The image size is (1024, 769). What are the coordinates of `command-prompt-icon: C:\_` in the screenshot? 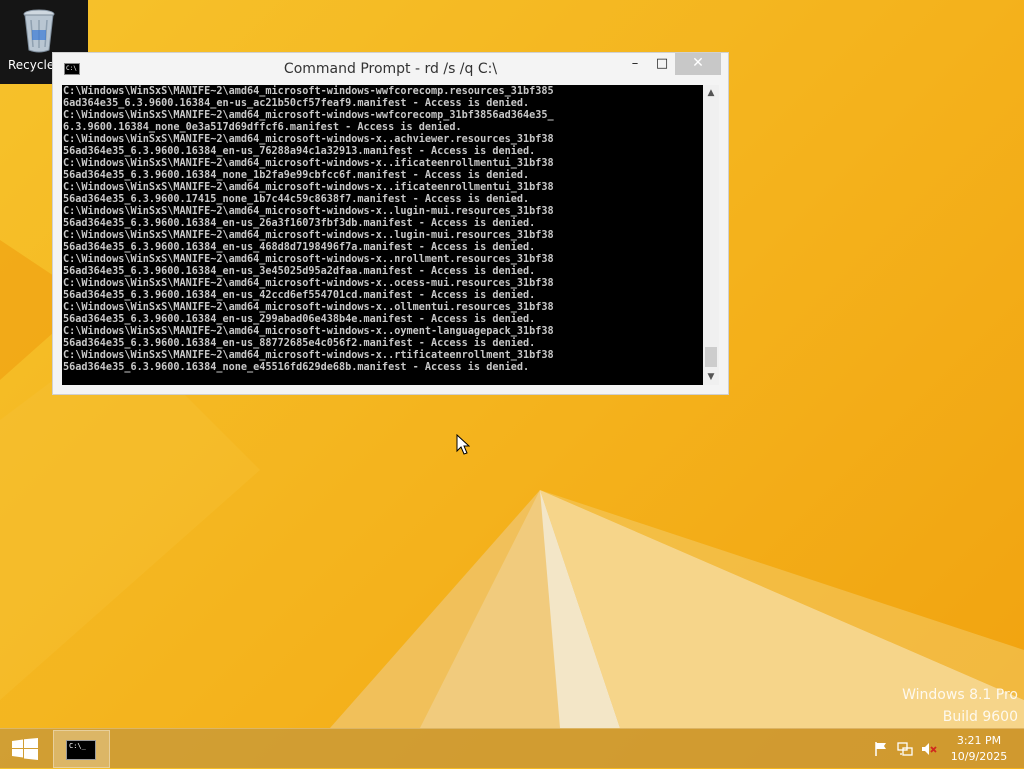 It's located at (81, 750).